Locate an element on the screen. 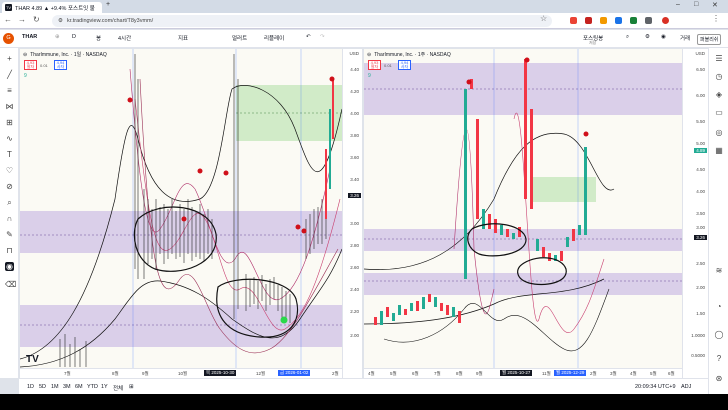  watchlist-icon: ☰ is located at coordinates (719, 59).